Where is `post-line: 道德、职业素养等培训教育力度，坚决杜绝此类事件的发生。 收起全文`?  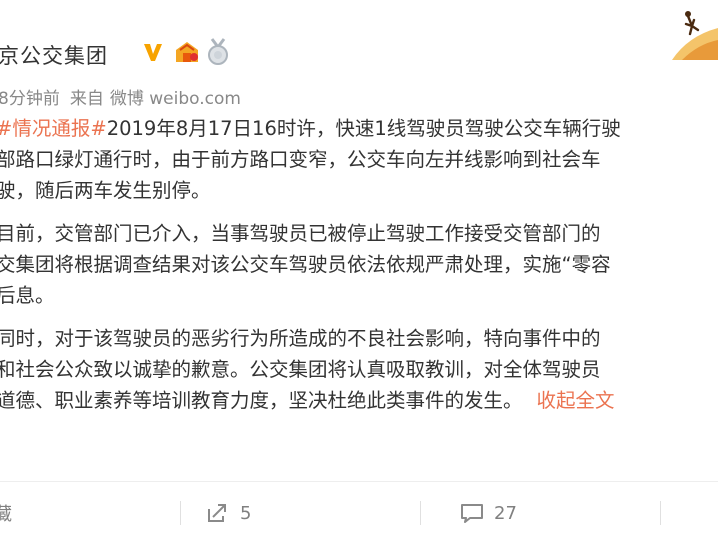 post-line: 道德、职业素养等培训教育力度，坚决杜绝此类事件的发生。 收起全文 is located at coordinates (359, 400).